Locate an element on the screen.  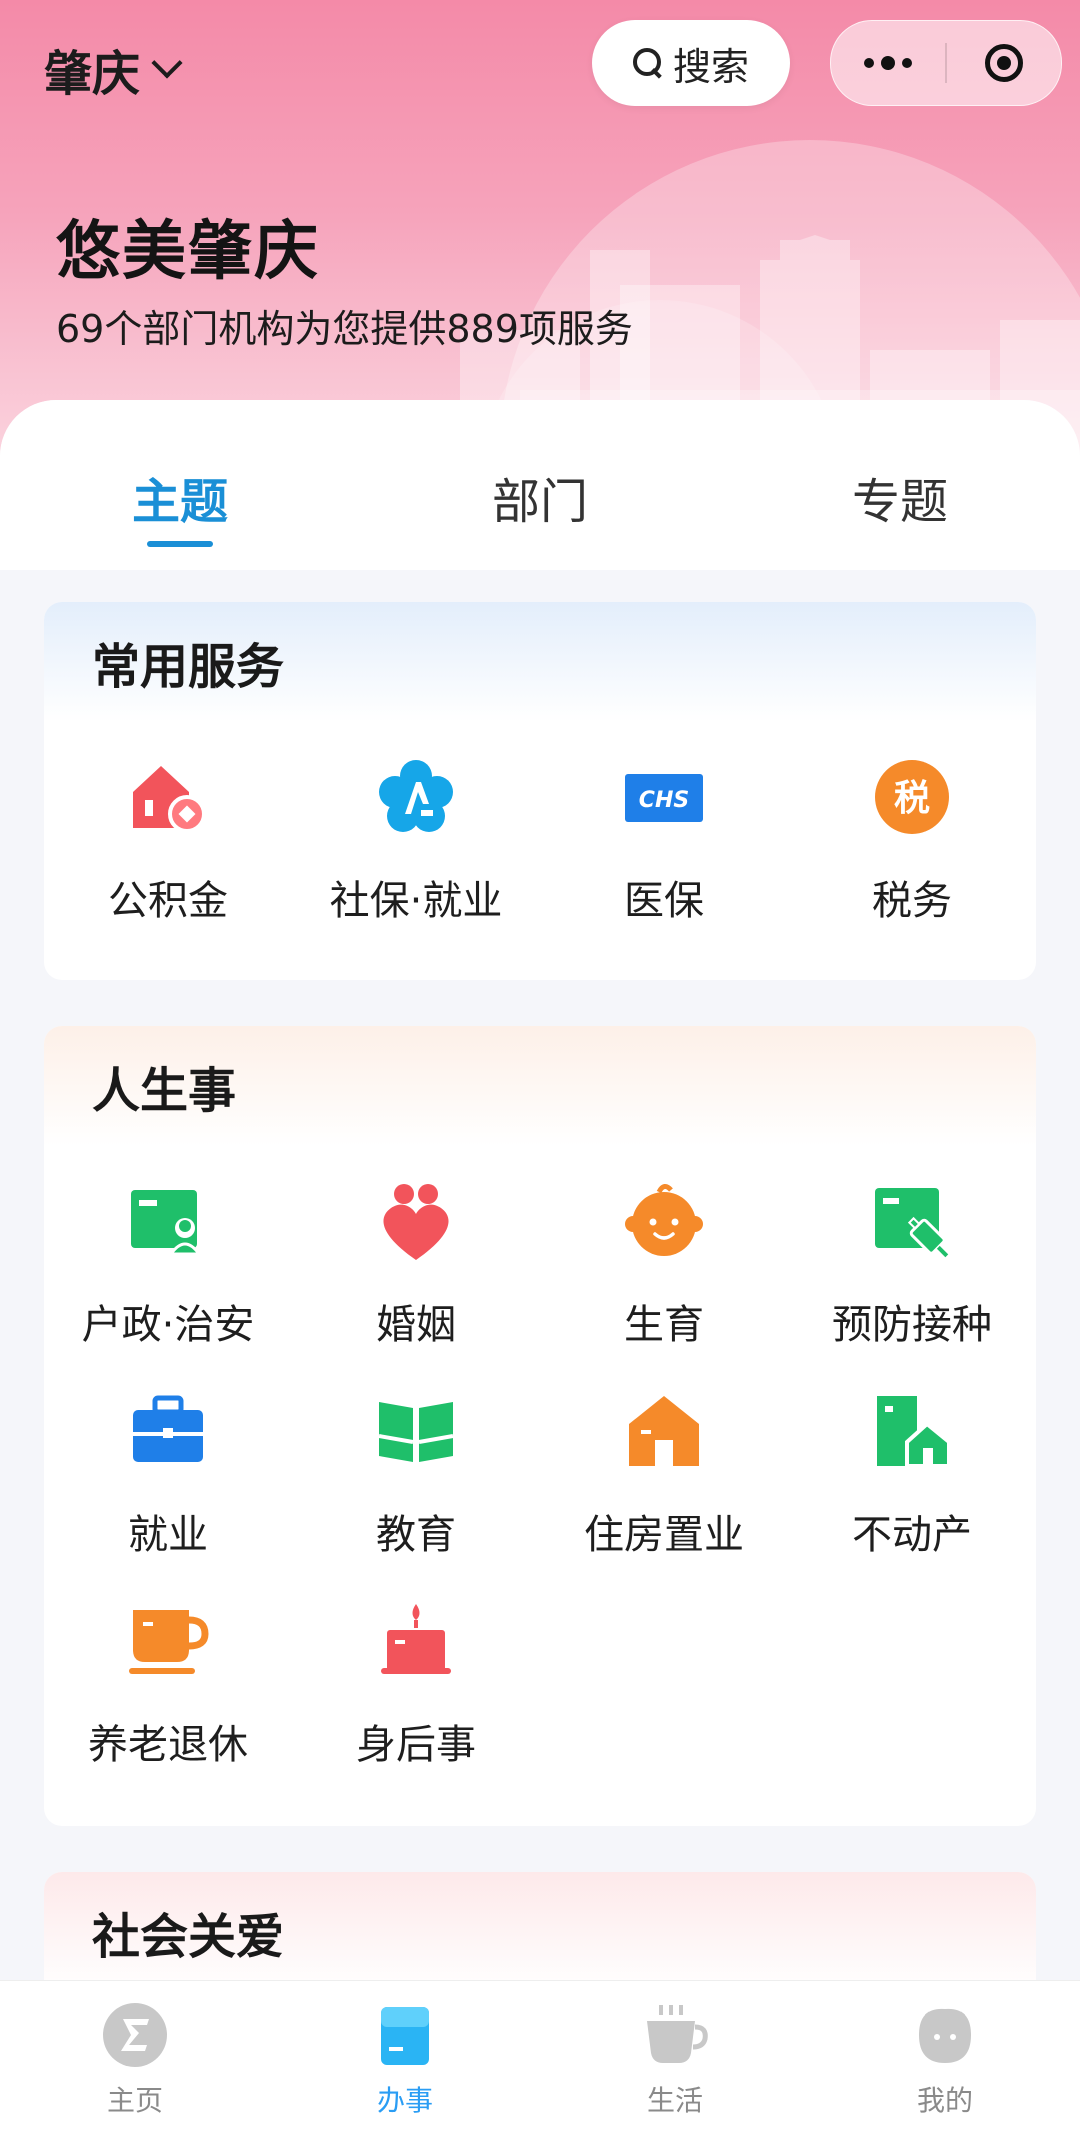
service-household-security: 户政·治安 is located at coordinates (168, 1251).